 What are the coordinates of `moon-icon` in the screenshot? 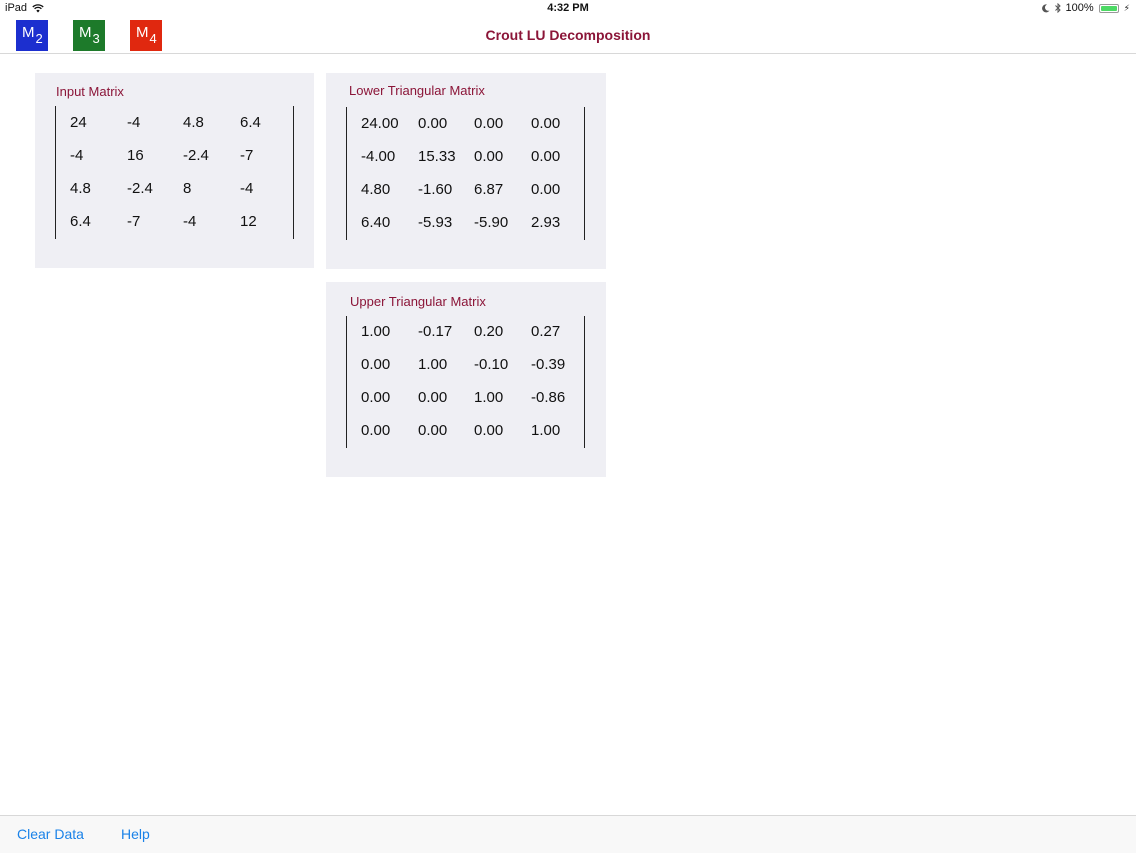 It's located at (1045, 7).